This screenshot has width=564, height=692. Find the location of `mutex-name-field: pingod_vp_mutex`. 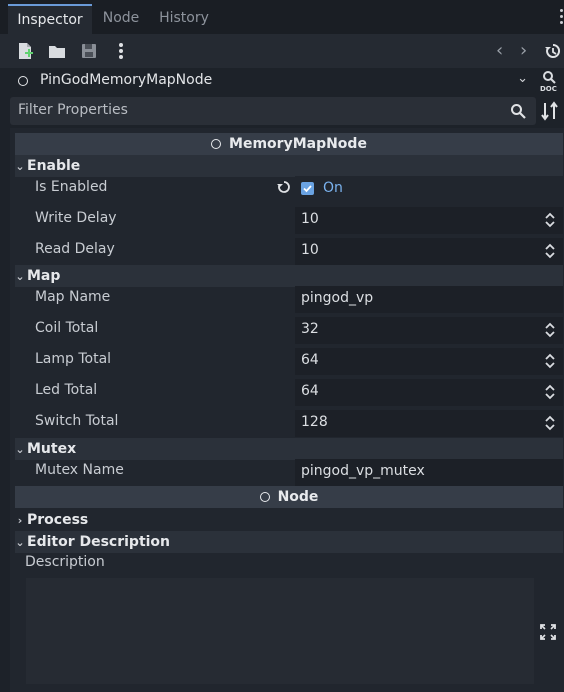

mutex-name-field: pingod_vp_mutex is located at coordinates (429, 472).